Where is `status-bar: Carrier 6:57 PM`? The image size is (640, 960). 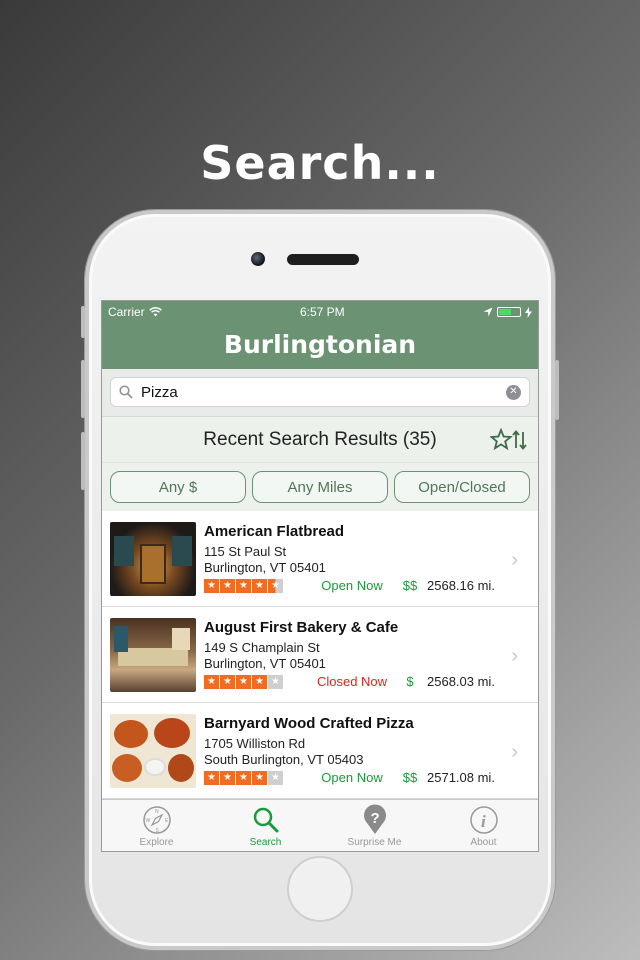
status-bar: Carrier 6:57 PM is located at coordinates (320, 312).